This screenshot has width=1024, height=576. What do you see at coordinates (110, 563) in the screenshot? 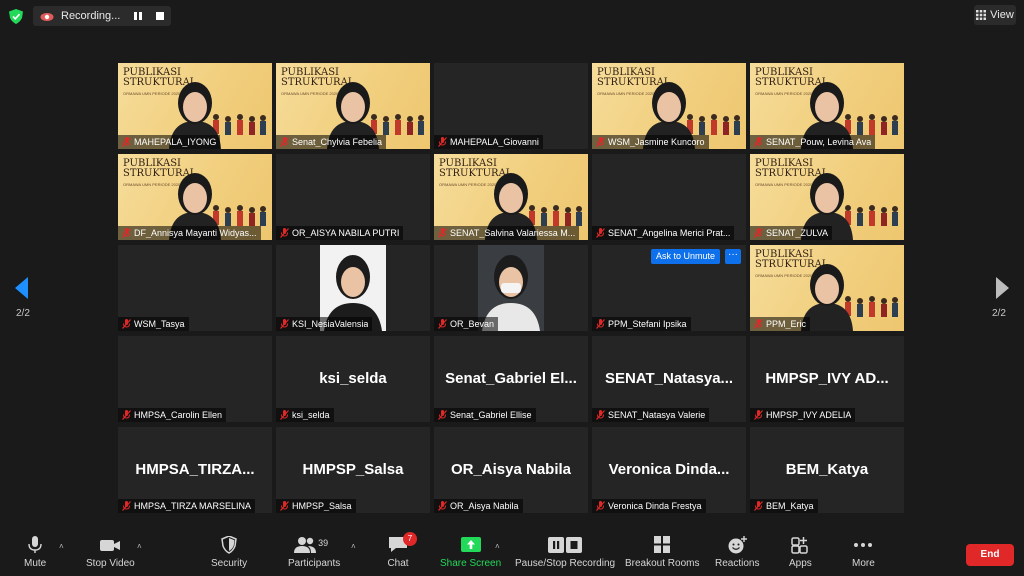
I see `stop-video-label: Stop Video` at bounding box center [110, 563].